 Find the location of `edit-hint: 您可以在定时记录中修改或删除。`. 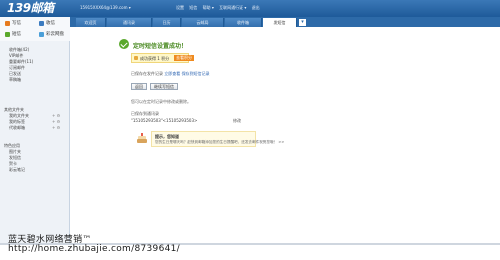

edit-hint: 您可以在定时记录中修改或删除。 is located at coordinates (161, 101).